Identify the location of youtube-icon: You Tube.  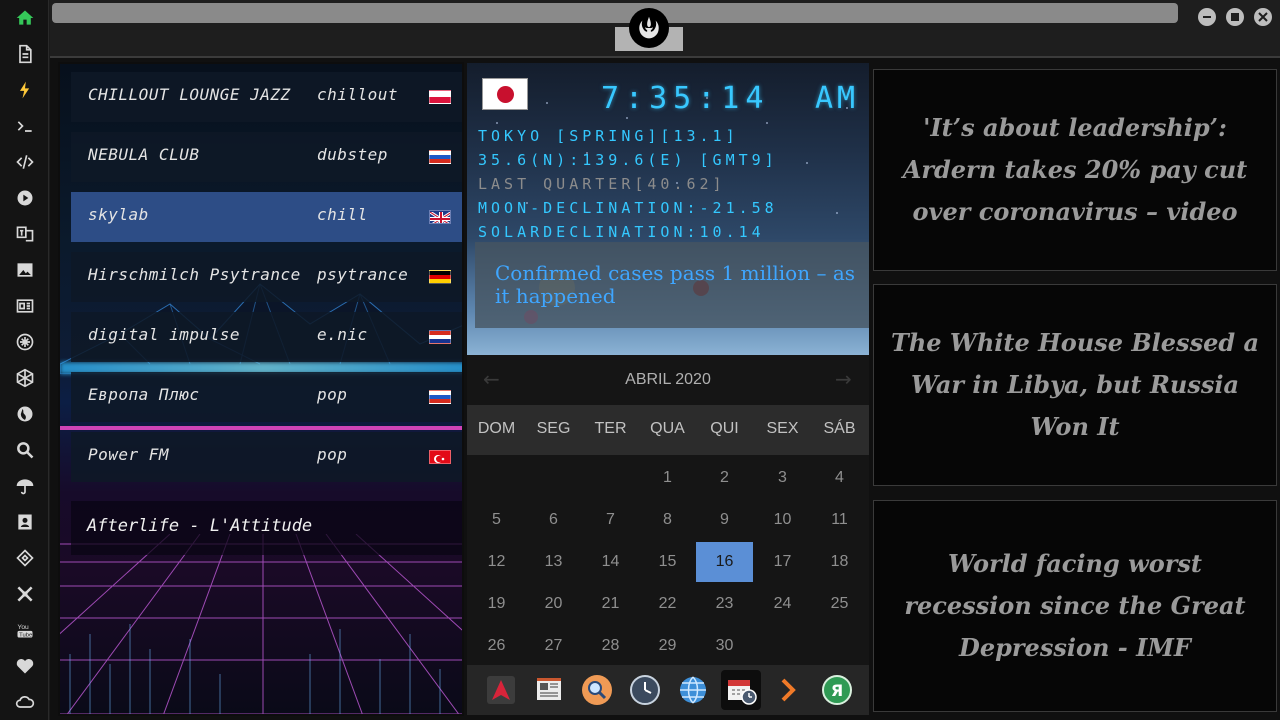
(25, 630).